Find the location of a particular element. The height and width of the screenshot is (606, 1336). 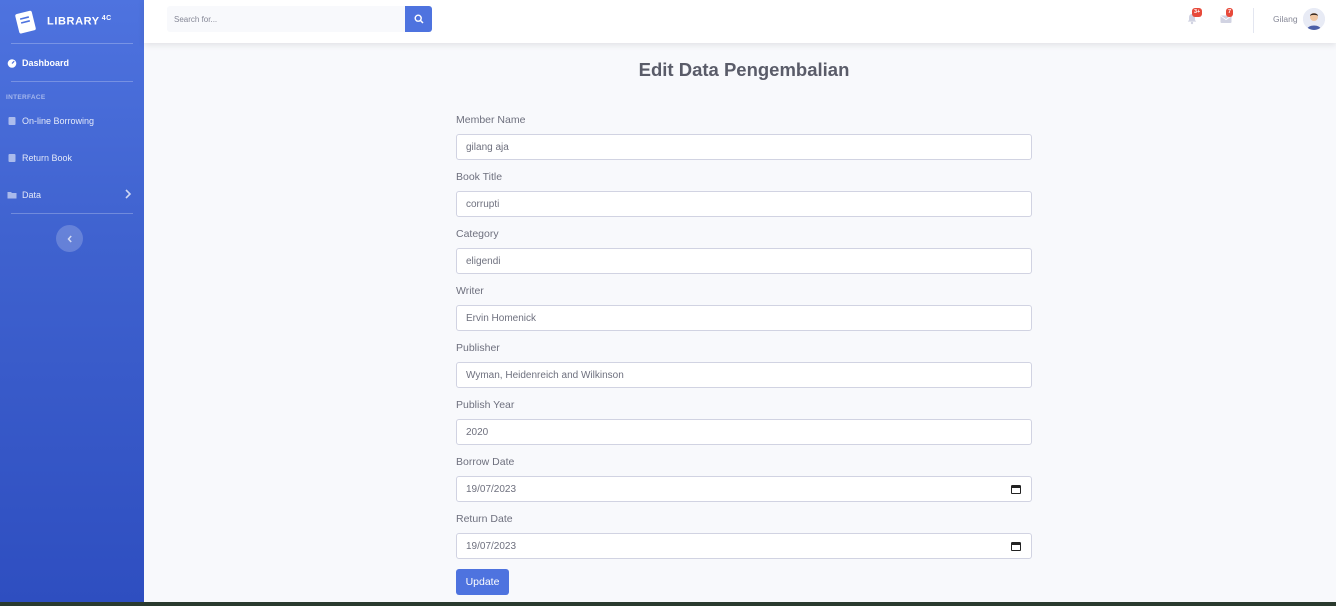

category-field: Category eligendi is located at coordinates (744, 250).